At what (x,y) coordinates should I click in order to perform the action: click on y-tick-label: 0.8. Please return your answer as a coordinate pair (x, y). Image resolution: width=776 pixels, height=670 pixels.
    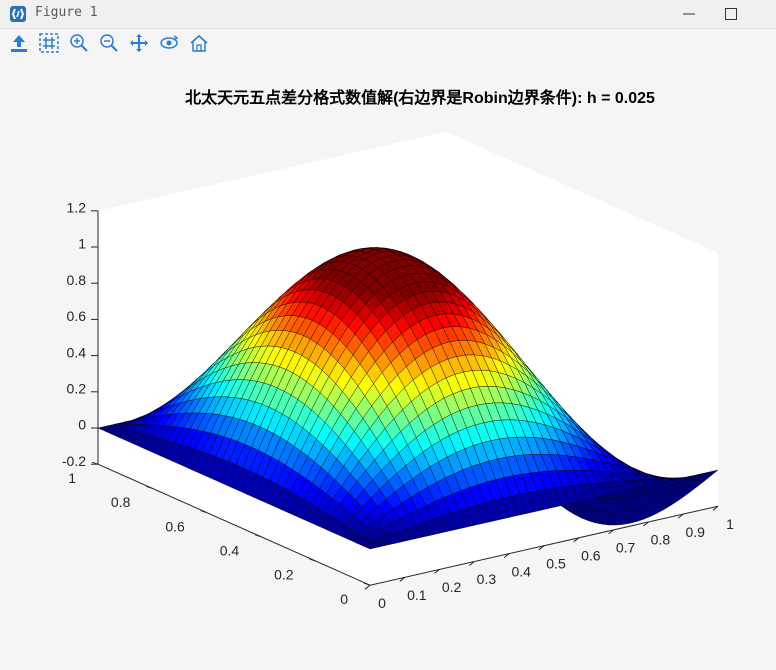
    Looking at the image, I should click on (121, 502).